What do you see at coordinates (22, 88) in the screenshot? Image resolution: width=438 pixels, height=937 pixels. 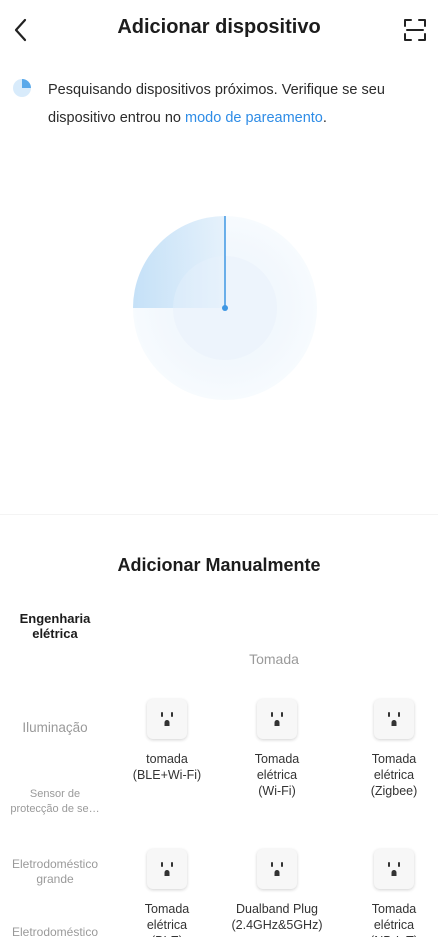 I see `searching-indicator-icon` at bounding box center [22, 88].